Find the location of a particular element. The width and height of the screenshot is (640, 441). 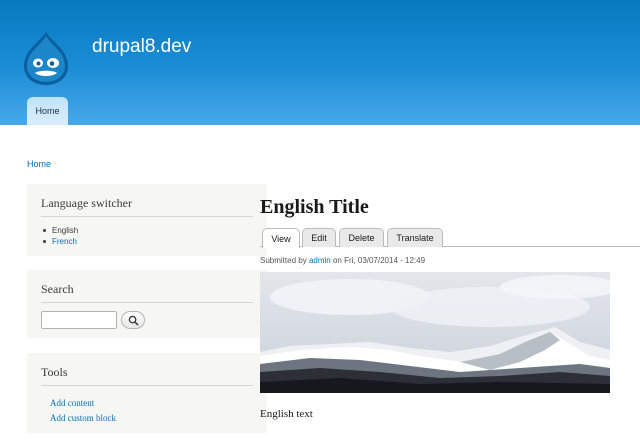

author-link: admin is located at coordinates (320, 260).